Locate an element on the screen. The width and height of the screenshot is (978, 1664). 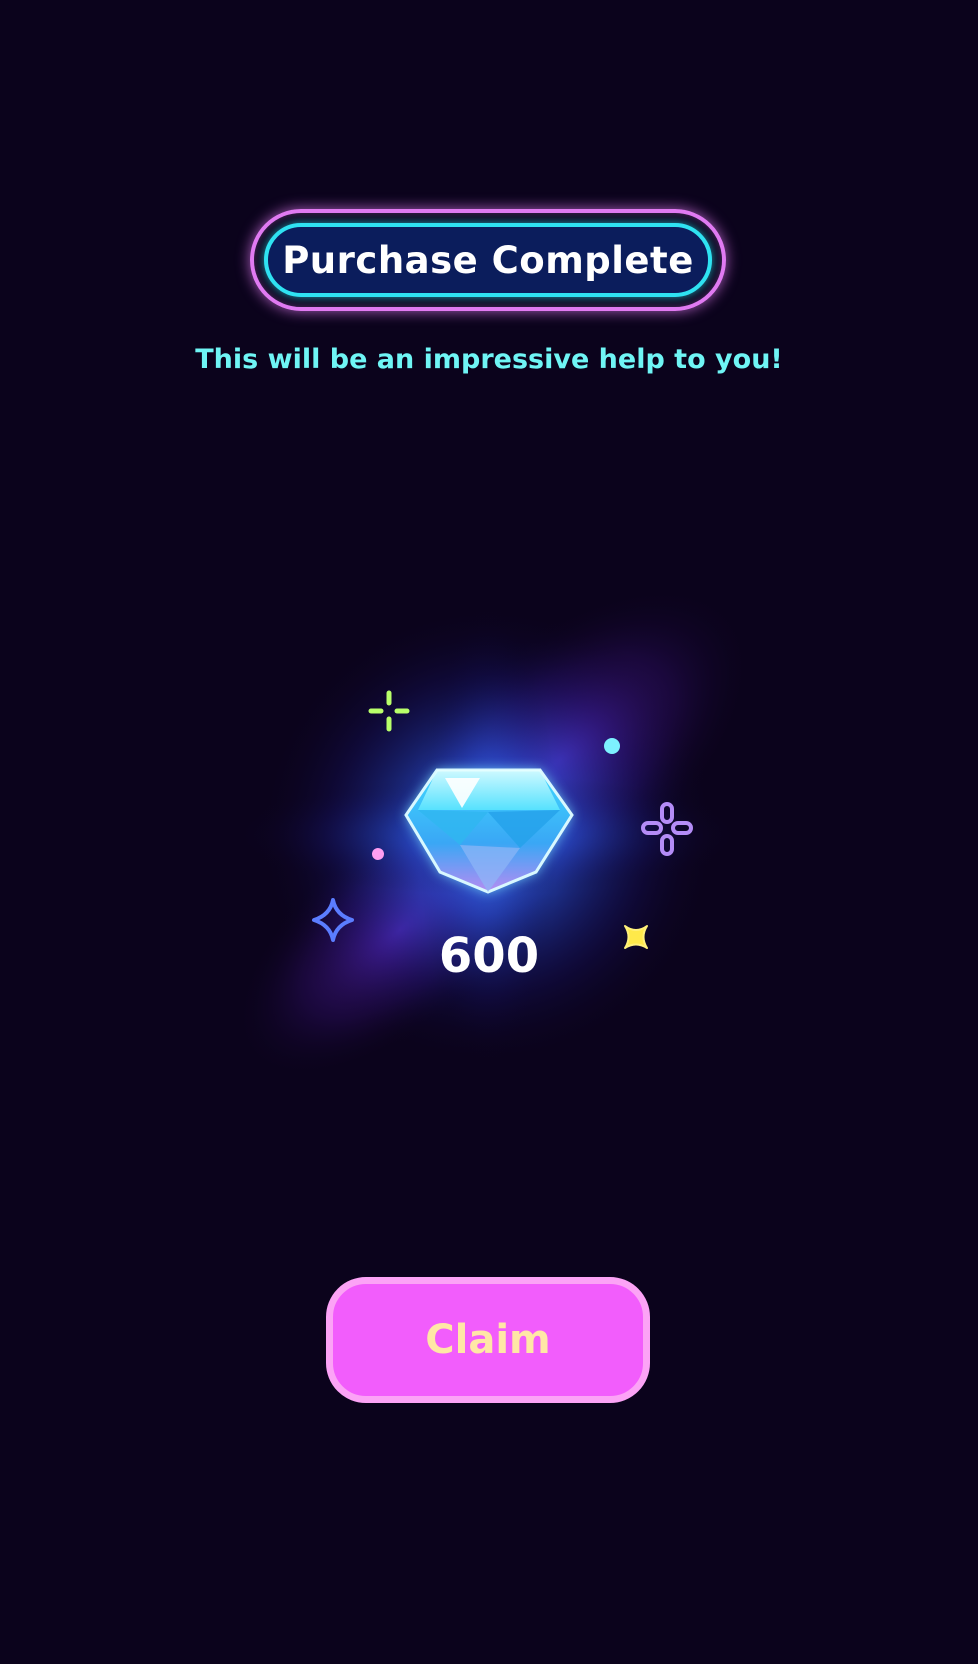
claim-button: Claim is located at coordinates (488, 1340).